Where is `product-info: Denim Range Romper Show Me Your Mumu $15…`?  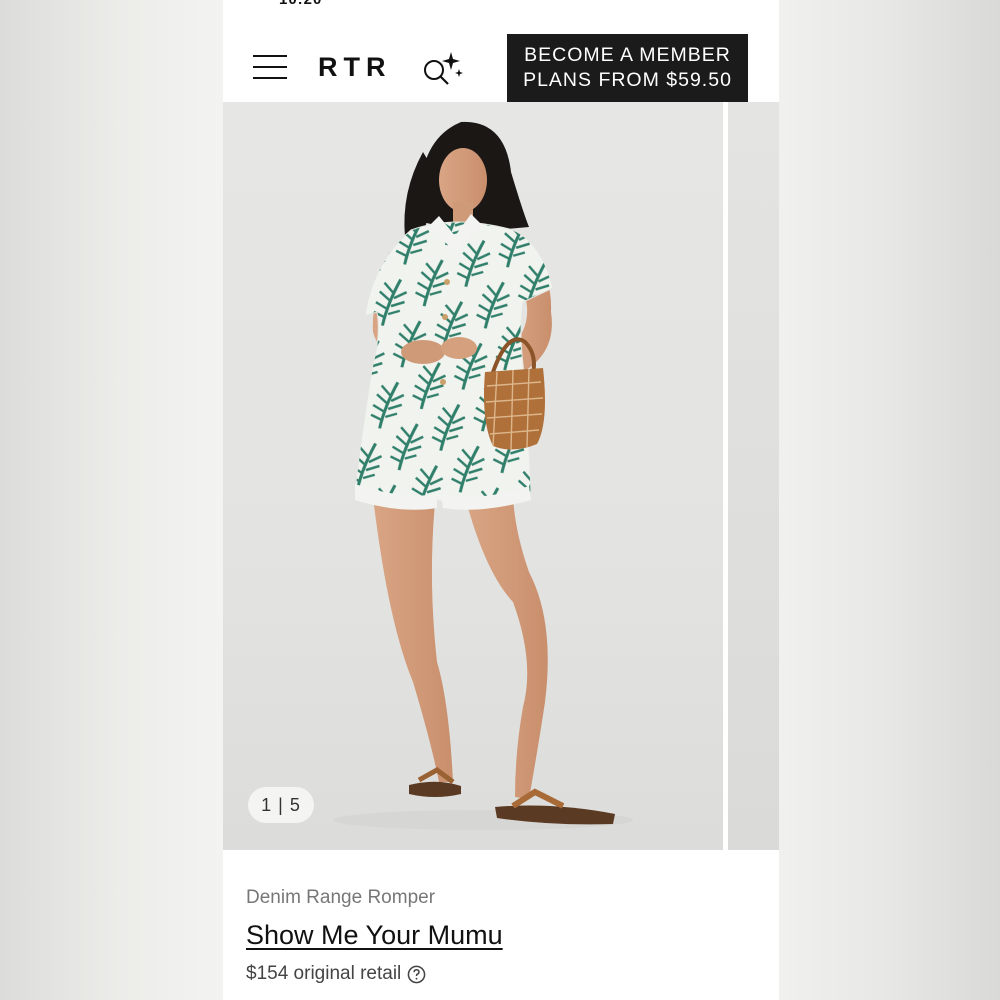 product-info: Denim Range Romper Show Me Your Mumu $15… is located at coordinates (501, 925).